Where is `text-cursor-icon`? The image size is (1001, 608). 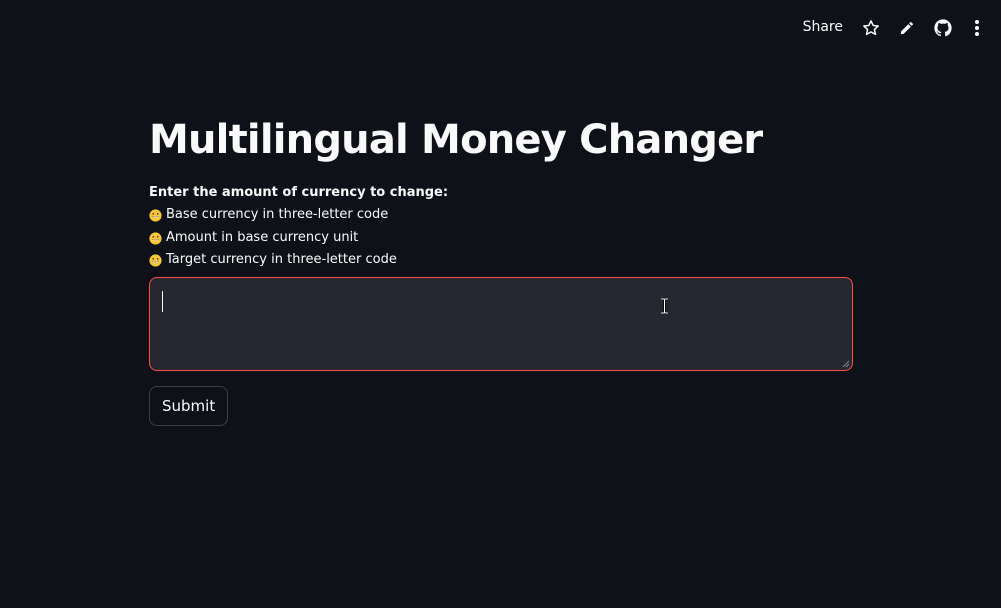
text-cursor-icon is located at coordinates (664, 306).